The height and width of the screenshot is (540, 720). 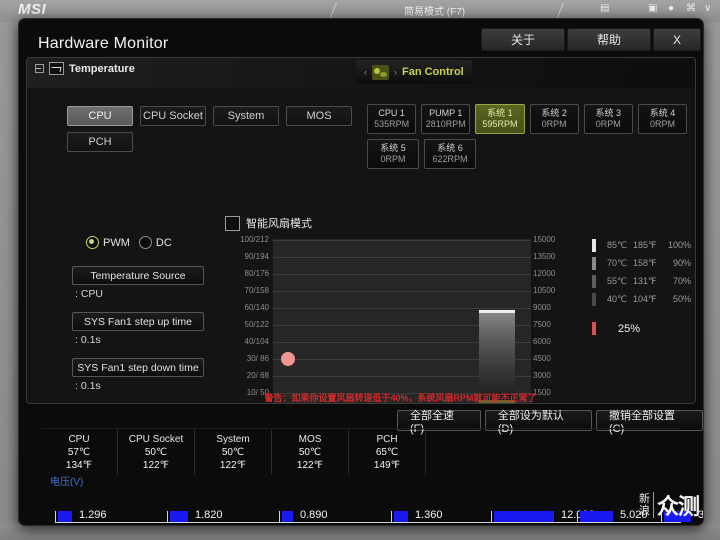 I want to click on temperature-cell: CPU 57℃ 134℉, so click(x=79, y=452).